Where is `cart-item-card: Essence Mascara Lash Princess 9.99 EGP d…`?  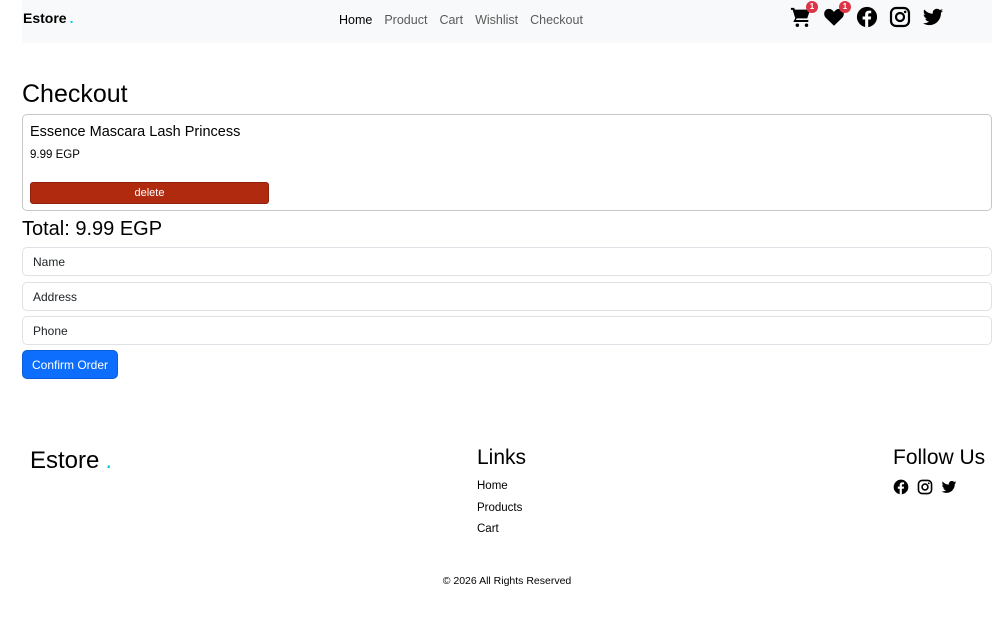 cart-item-card: Essence Mascara Lash Princess 9.99 EGP d… is located at coordinates (507, 162).